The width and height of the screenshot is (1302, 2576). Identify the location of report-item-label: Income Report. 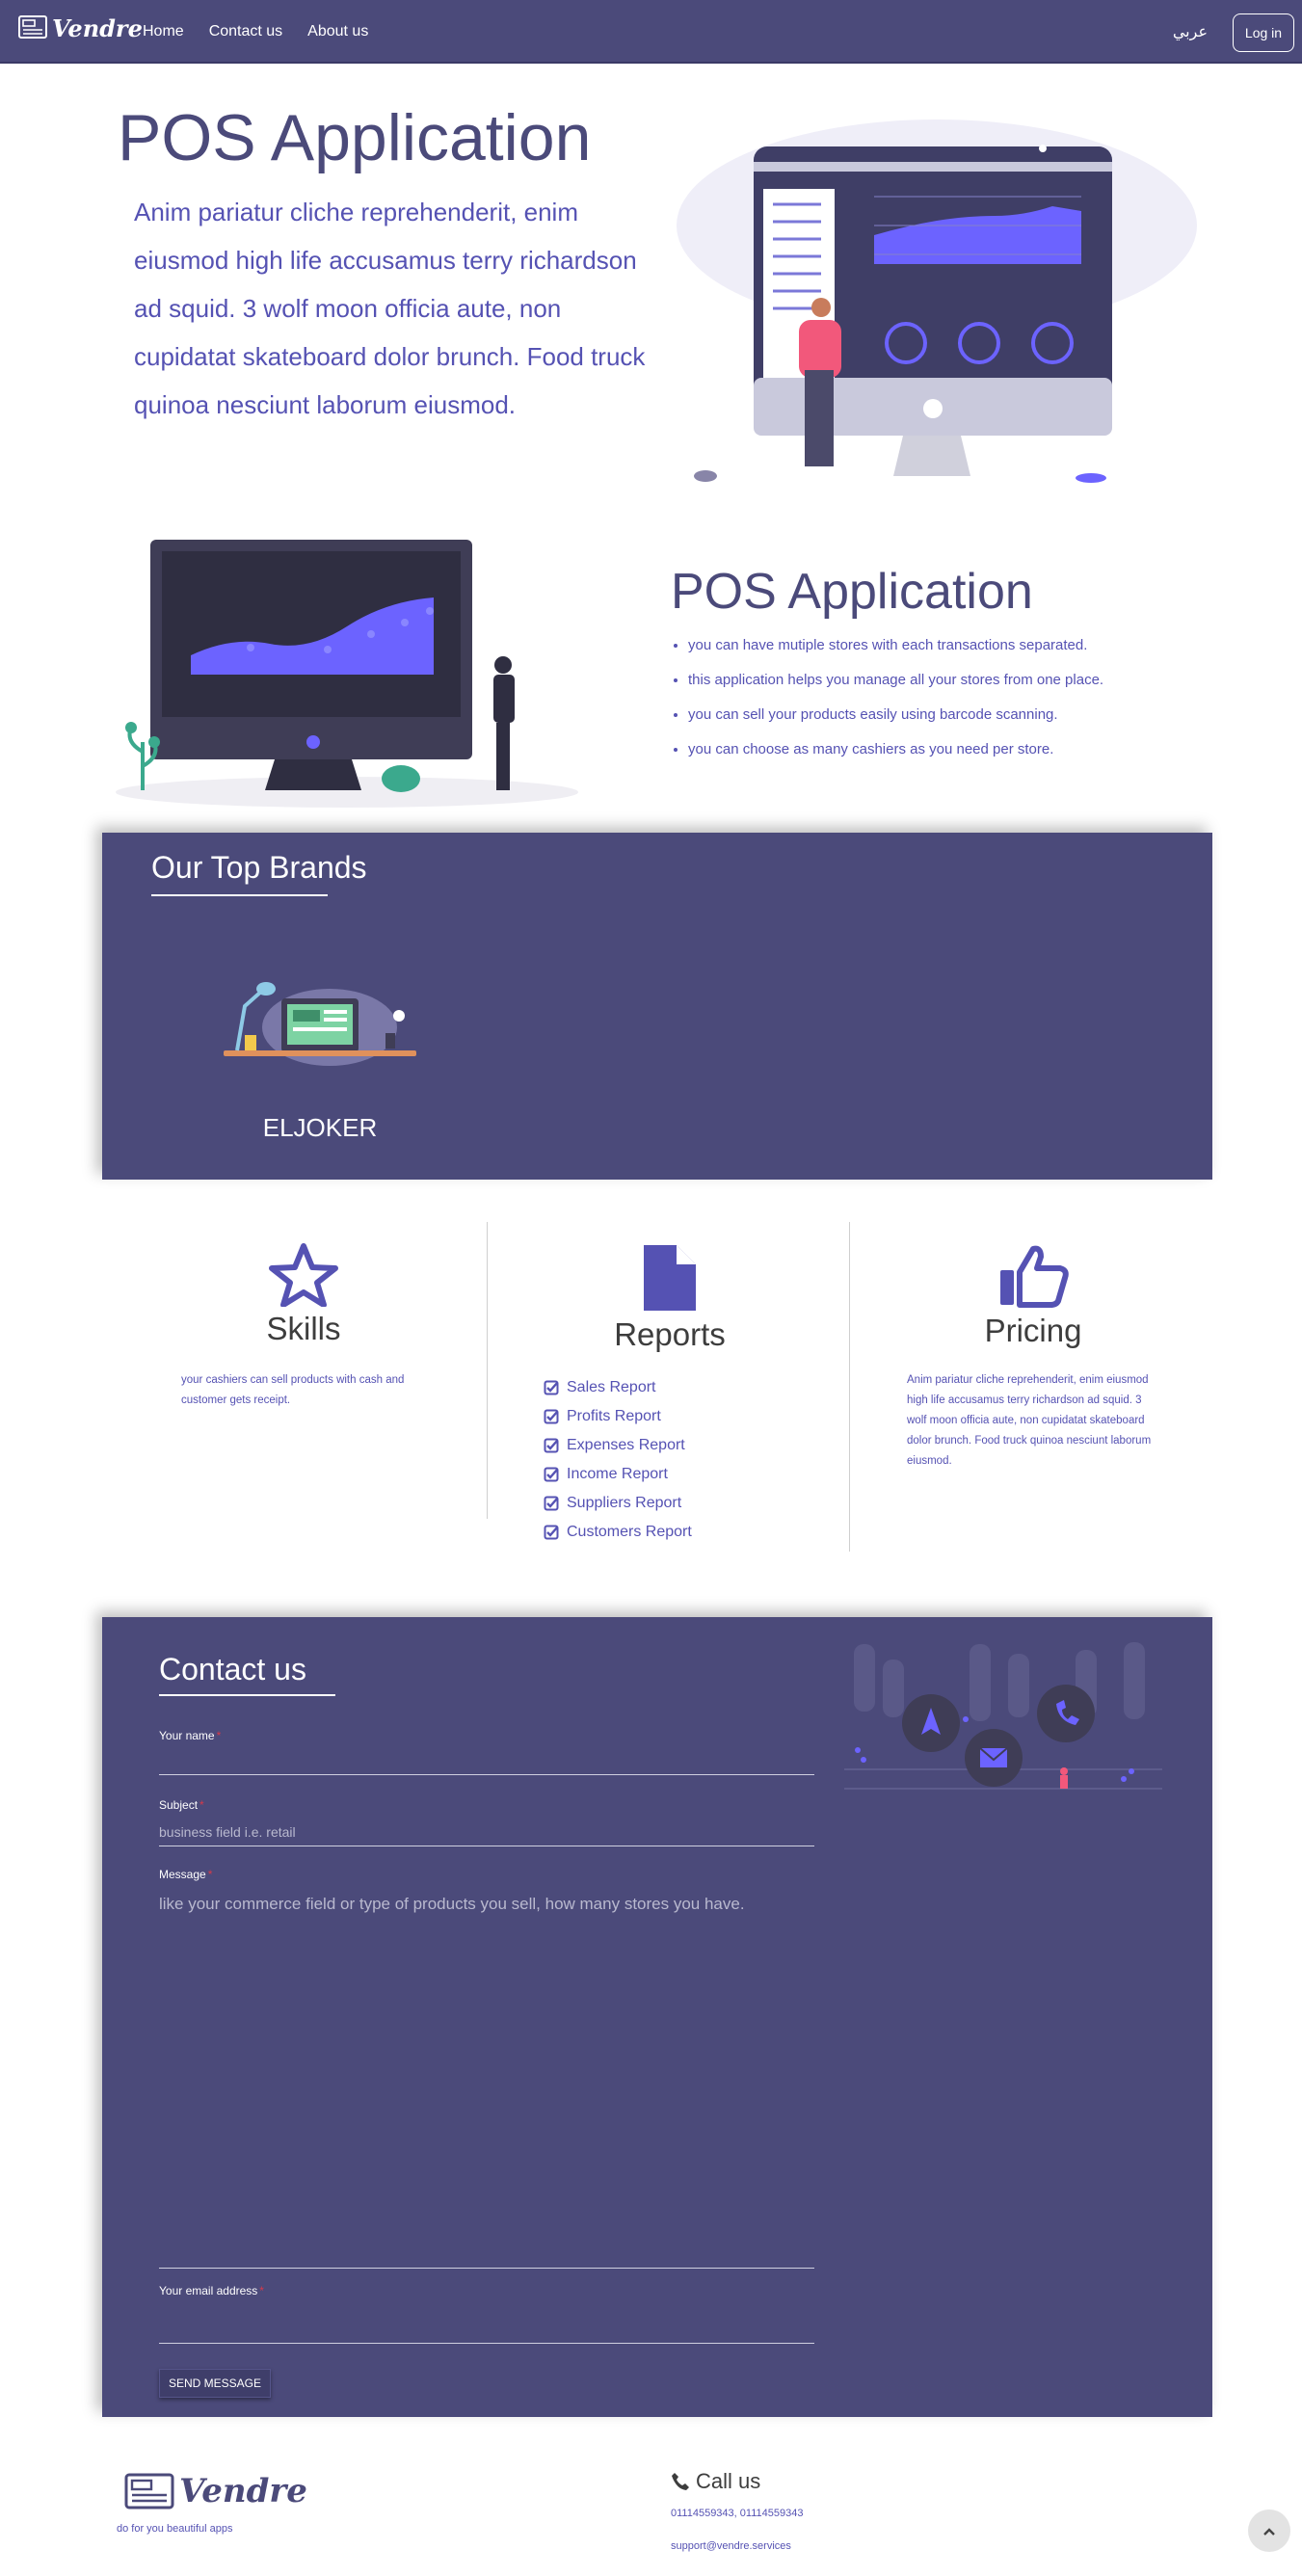
(617, 1474).